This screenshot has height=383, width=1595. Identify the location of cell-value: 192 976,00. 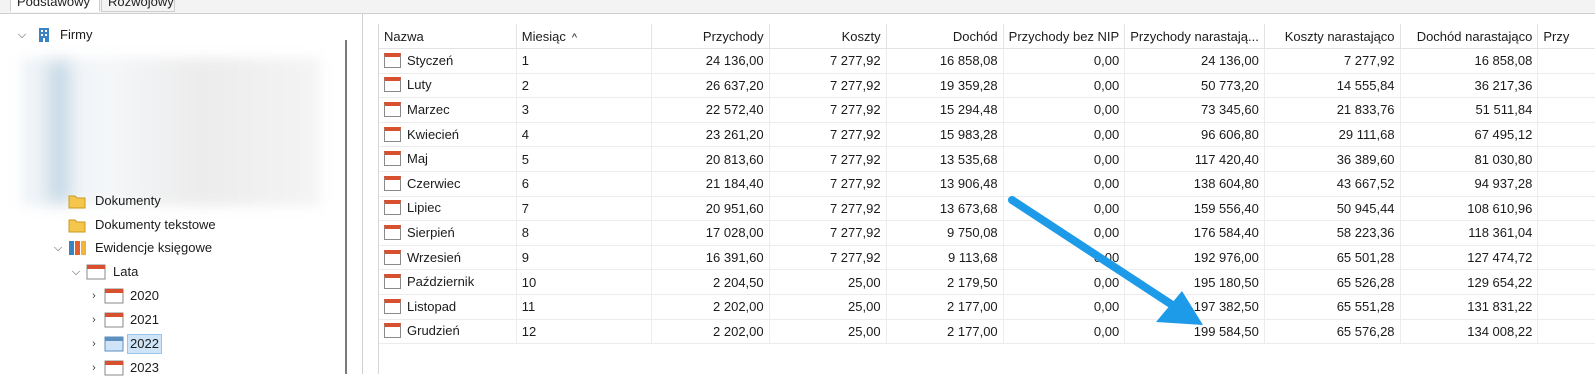
(1226, 258).